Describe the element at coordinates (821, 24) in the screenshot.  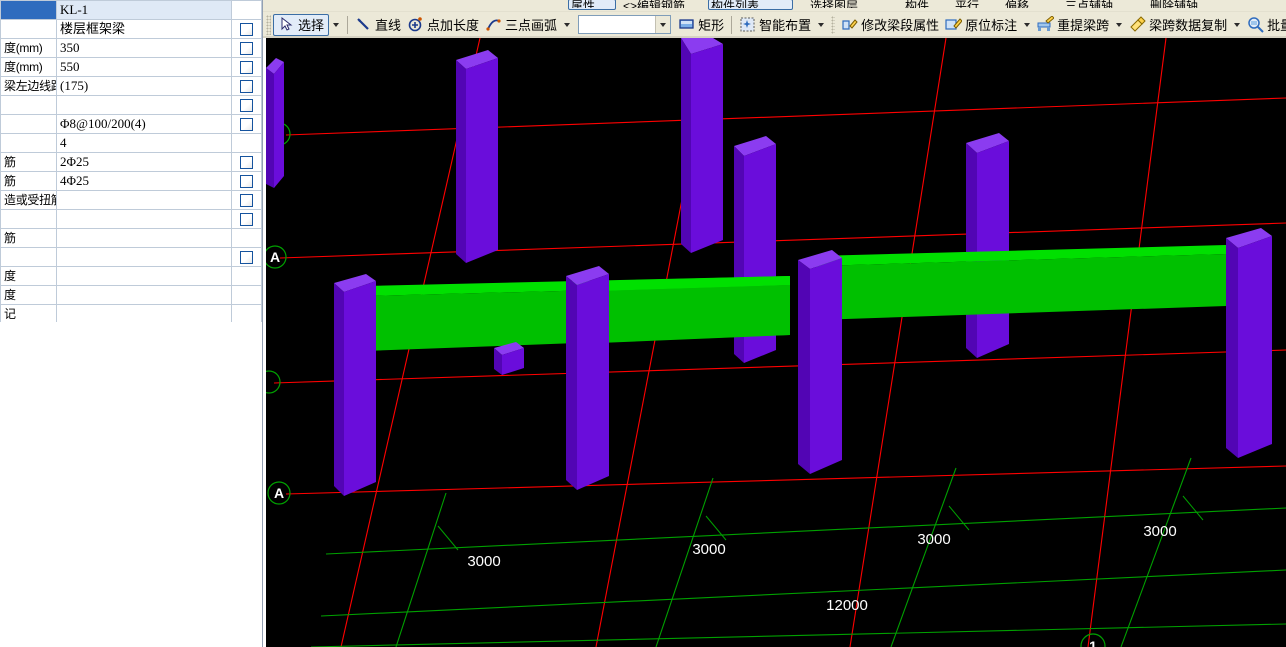
I see `toolbar-dropdown-arrow-smart-layout` at that location.